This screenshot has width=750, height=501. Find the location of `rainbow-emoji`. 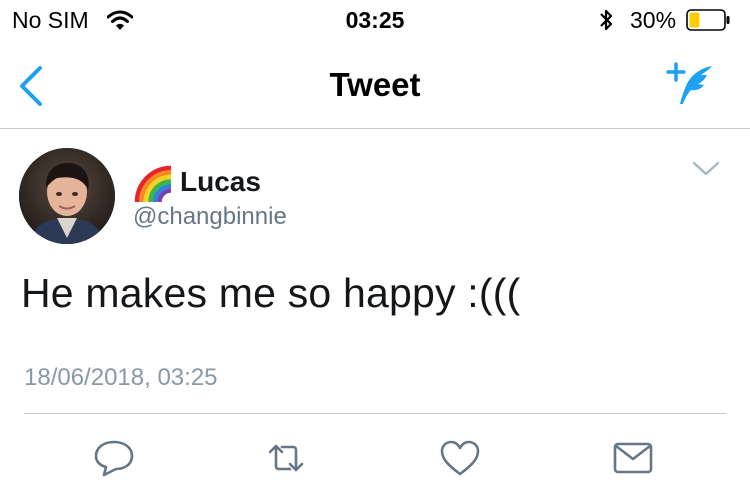

rainbow-emoji is located at coordinates (153, 184).